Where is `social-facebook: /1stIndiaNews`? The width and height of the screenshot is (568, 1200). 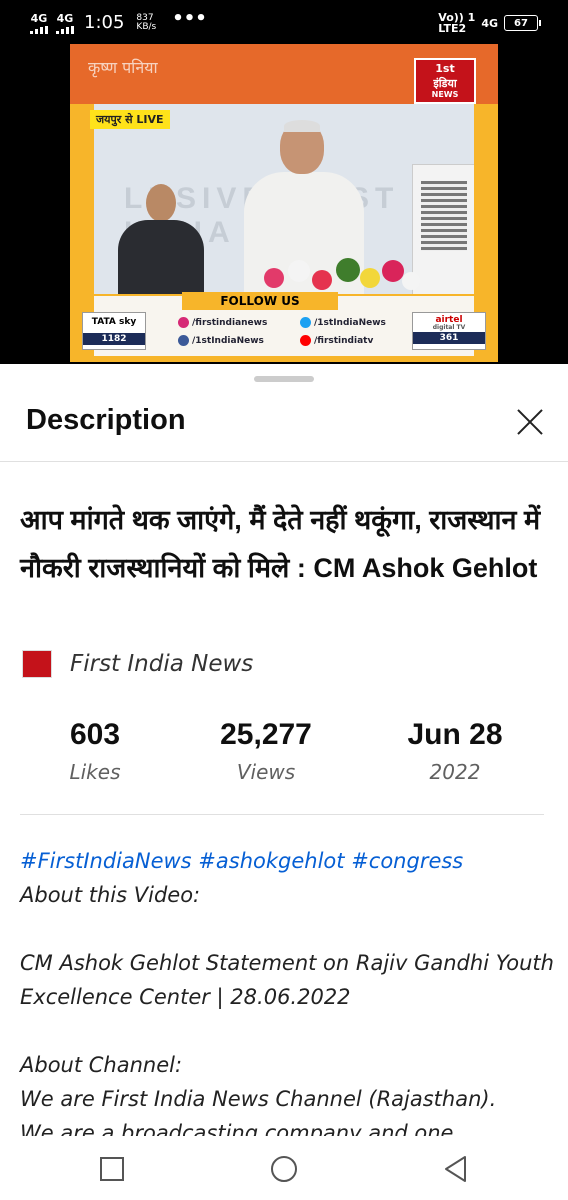
social-facebook: /1stIndiaNews is located at coordinates (228, 341).